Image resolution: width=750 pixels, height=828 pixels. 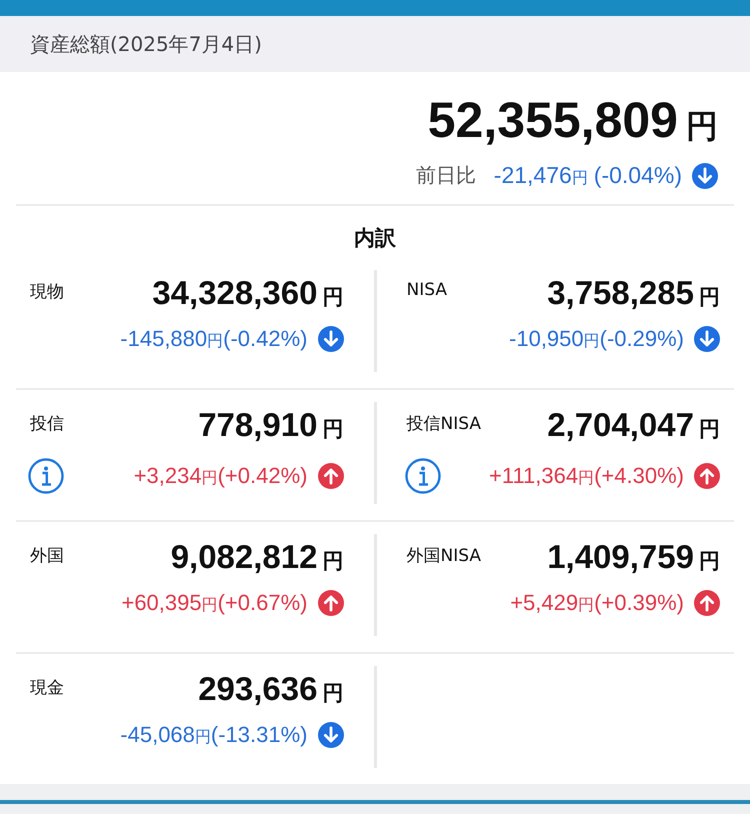 I want to click on asset-amount: 3,758,285 円, so click(x=633, y=293).